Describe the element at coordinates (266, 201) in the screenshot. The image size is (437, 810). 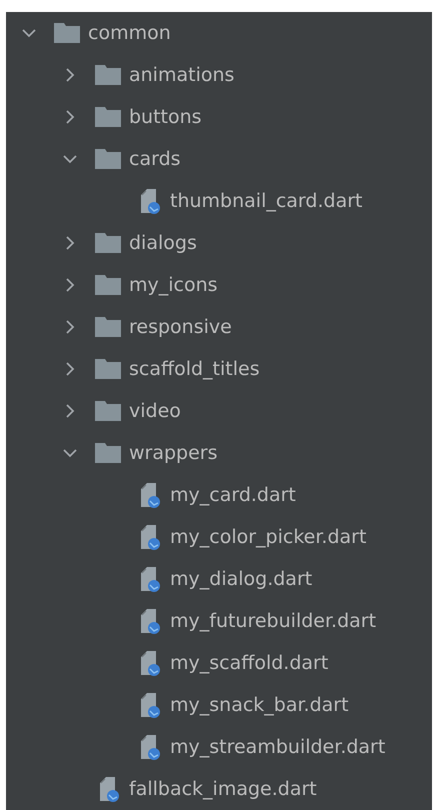
I see `file-name: thumbnail_card.dart` at that location.